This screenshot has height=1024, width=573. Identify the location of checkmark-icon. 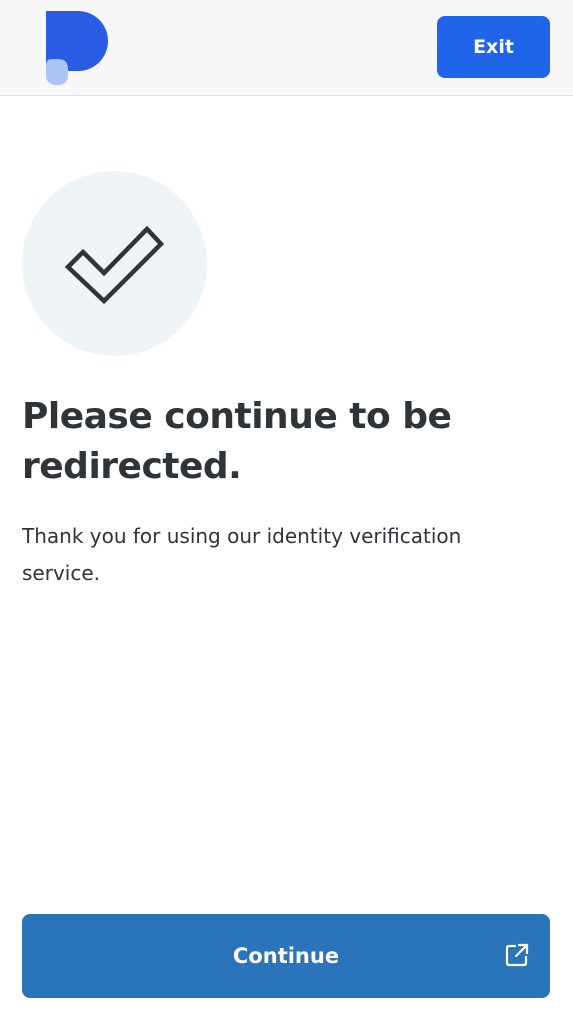
(114, 265).